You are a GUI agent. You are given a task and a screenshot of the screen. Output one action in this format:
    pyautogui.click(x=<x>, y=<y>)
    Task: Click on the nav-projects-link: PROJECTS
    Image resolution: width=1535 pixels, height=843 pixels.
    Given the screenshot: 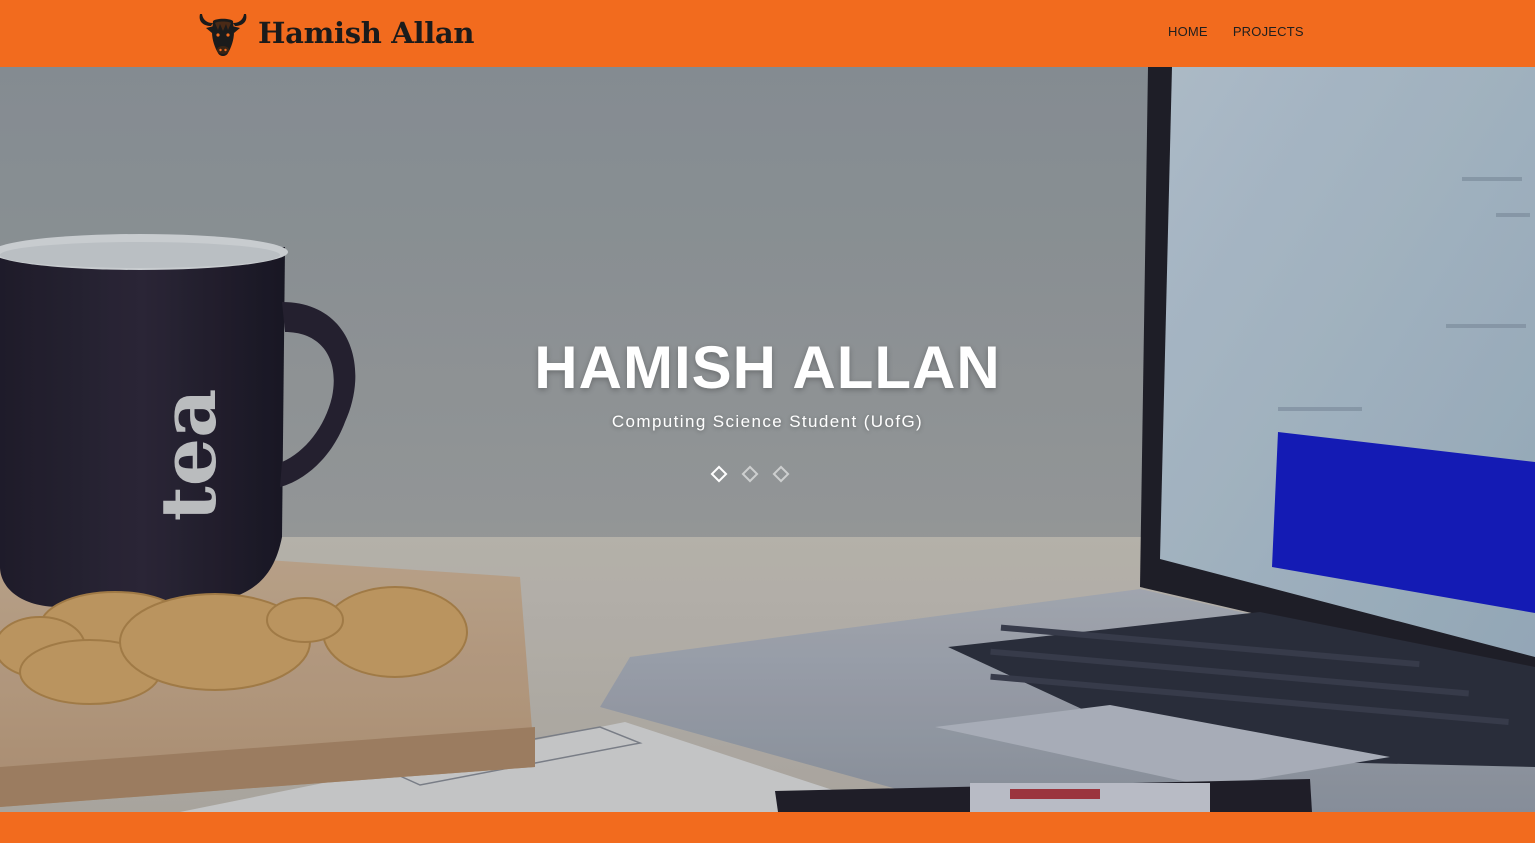 What is the action you would take?
    pyautogui.click(x=1268, y=31)
    